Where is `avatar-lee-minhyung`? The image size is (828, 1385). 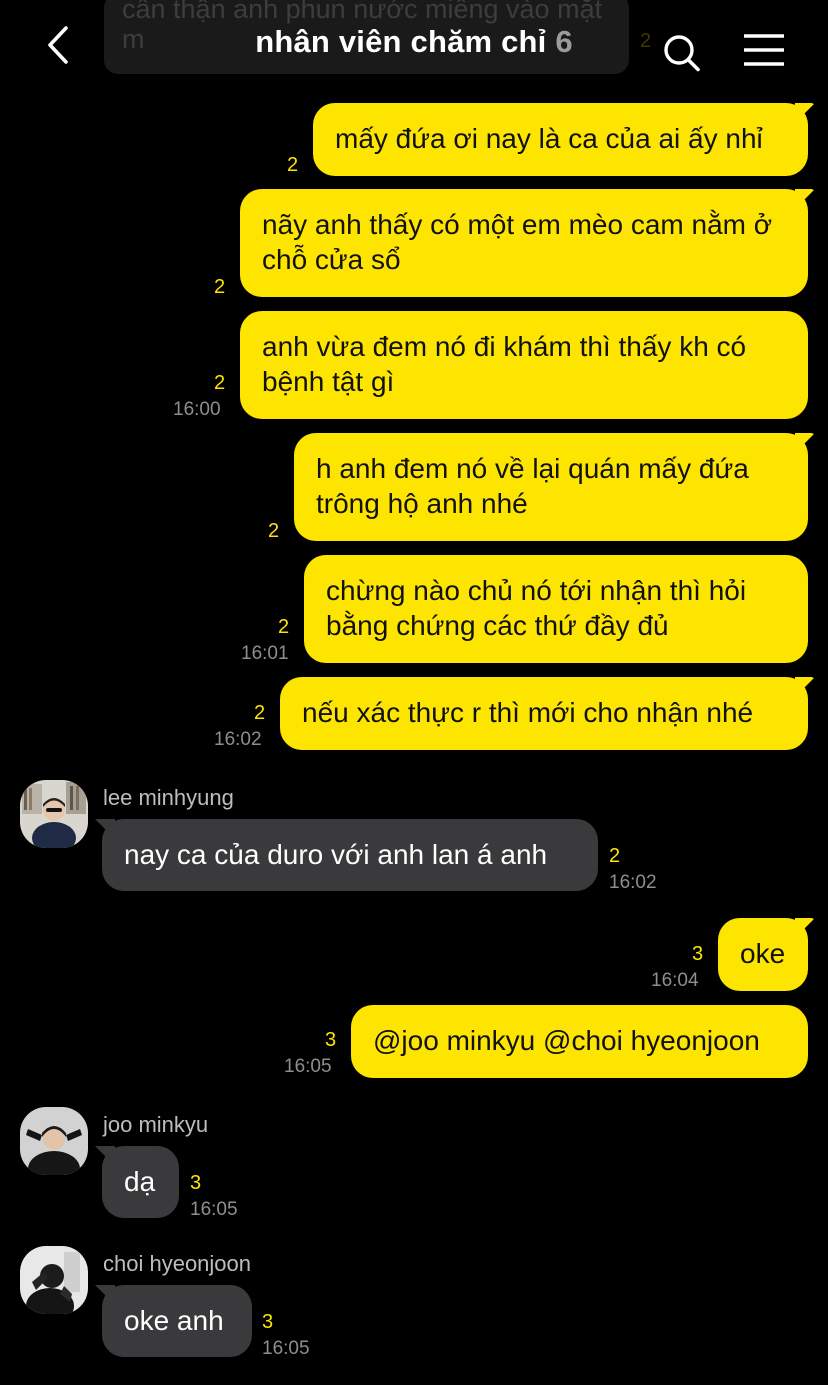 avatar-lee-minhyung is located at coordinates (54, 814).